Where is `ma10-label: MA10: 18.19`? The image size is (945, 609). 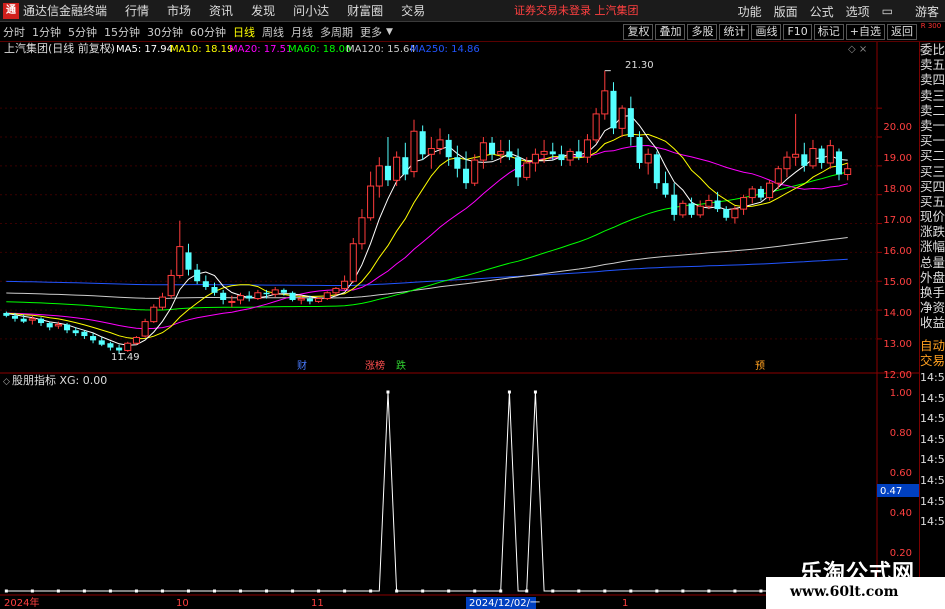 ma10-label: MA10: 18.19 is located at coordinates (201, 49).